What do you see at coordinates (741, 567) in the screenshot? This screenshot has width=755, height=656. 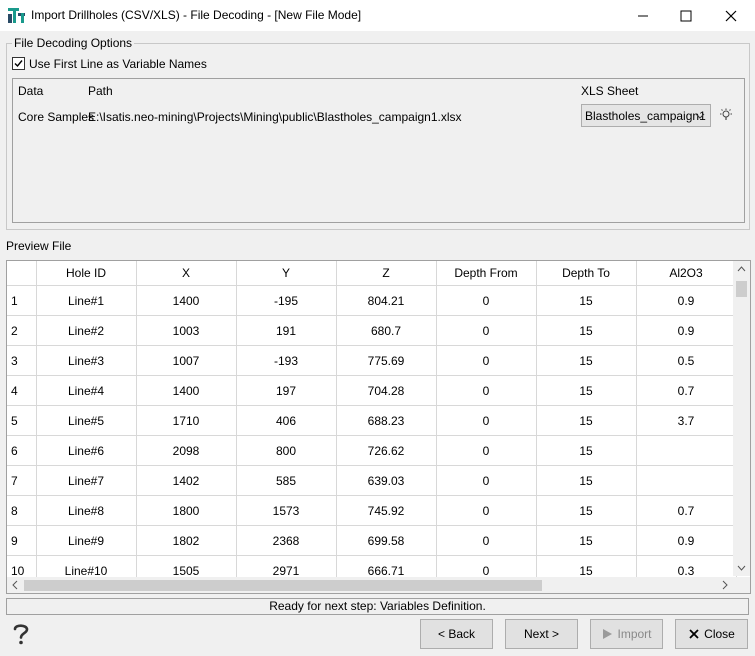 I see `scroll-down-icon` at bounding box center [741, 567].